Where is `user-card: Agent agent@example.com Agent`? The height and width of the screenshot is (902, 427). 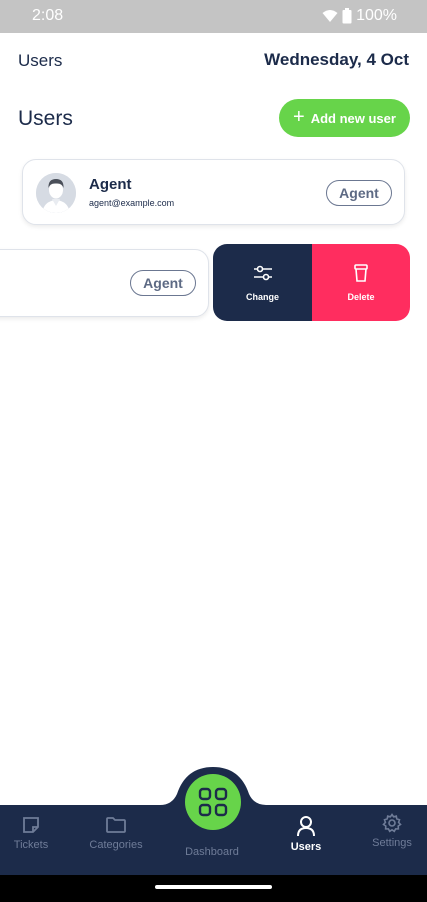 user-card: Agent agent@example.com Agent is located at coordinates (213, 192).